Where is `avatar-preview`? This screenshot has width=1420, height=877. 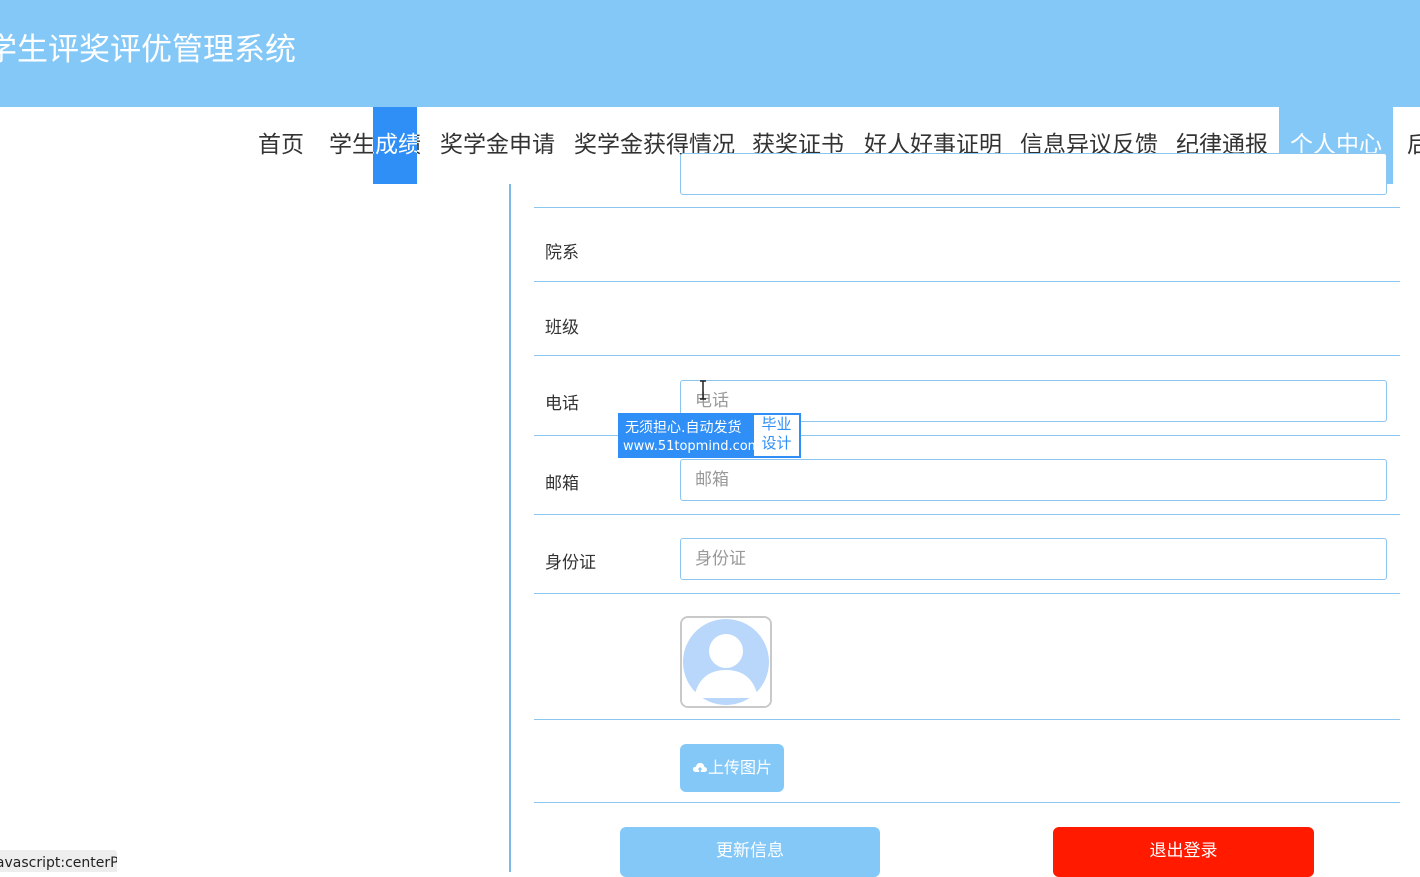
avatar-preview is located at coordinates (726, 662).